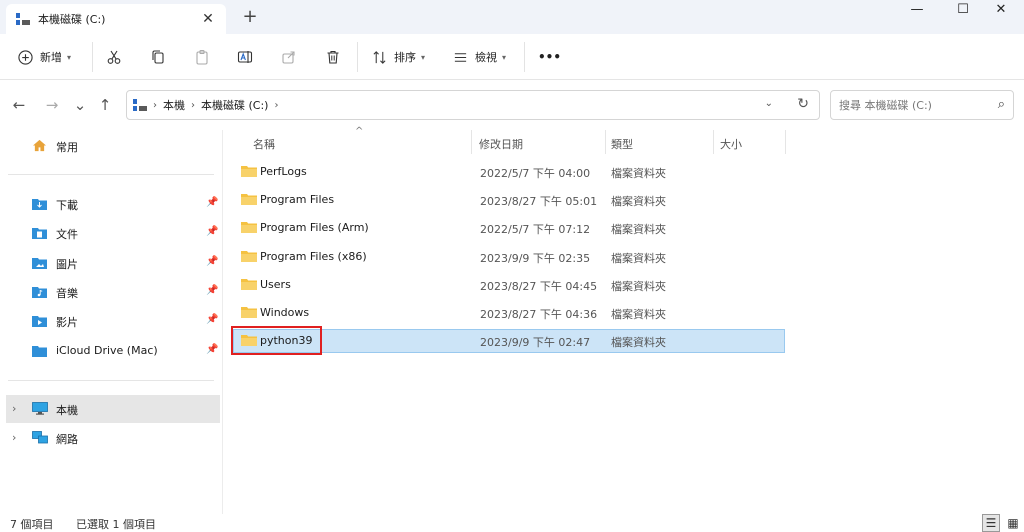 The height and width of the screenshot is (532, 1024). I want to click on search-placeholder: 搜尋 本機磁碟 (C:), so click(885, 105).